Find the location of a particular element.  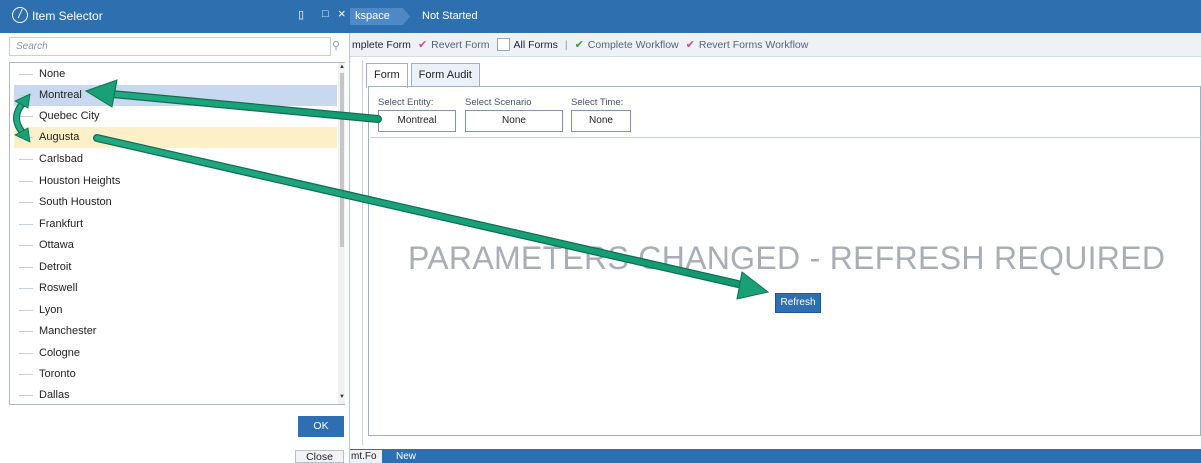

breadcrumb-status: Not Started is located at coordinates (450, 16).